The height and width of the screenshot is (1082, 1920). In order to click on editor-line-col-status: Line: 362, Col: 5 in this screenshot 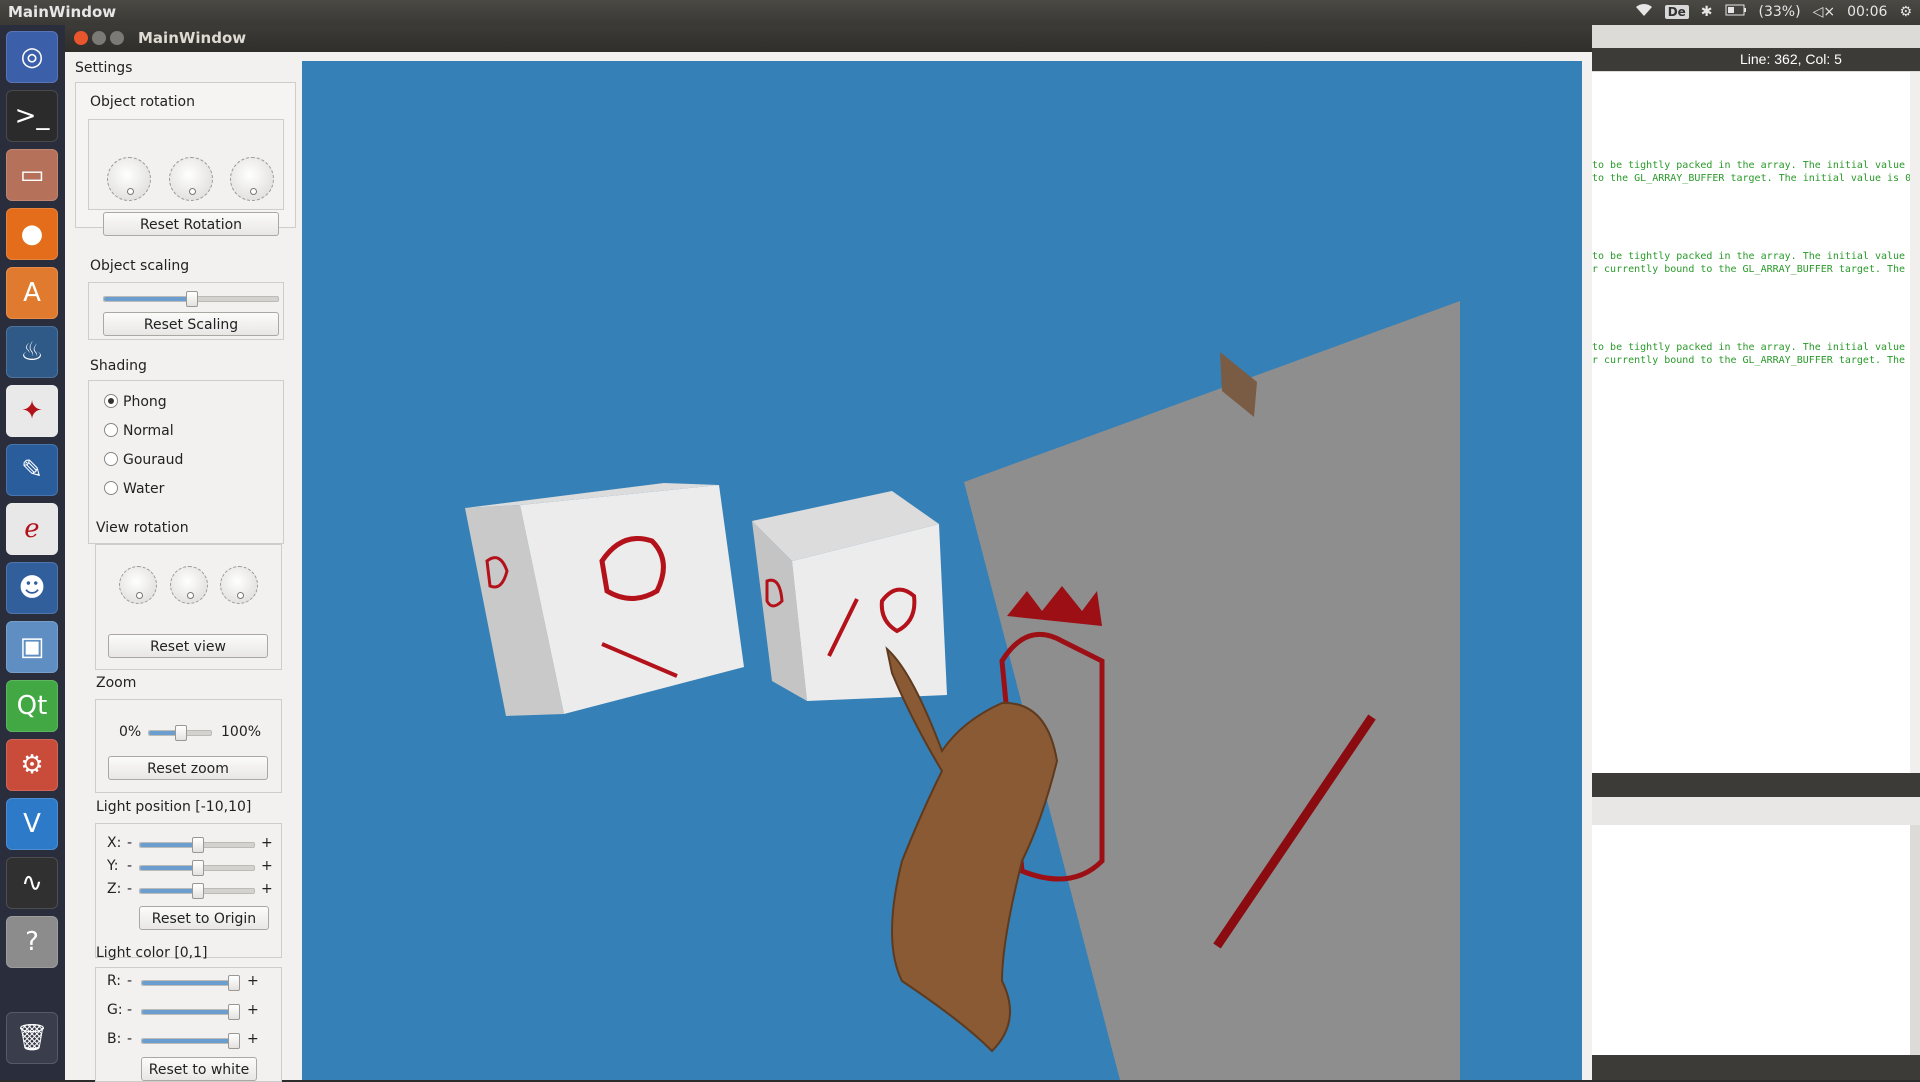, I will do `click(1791, 59)`.